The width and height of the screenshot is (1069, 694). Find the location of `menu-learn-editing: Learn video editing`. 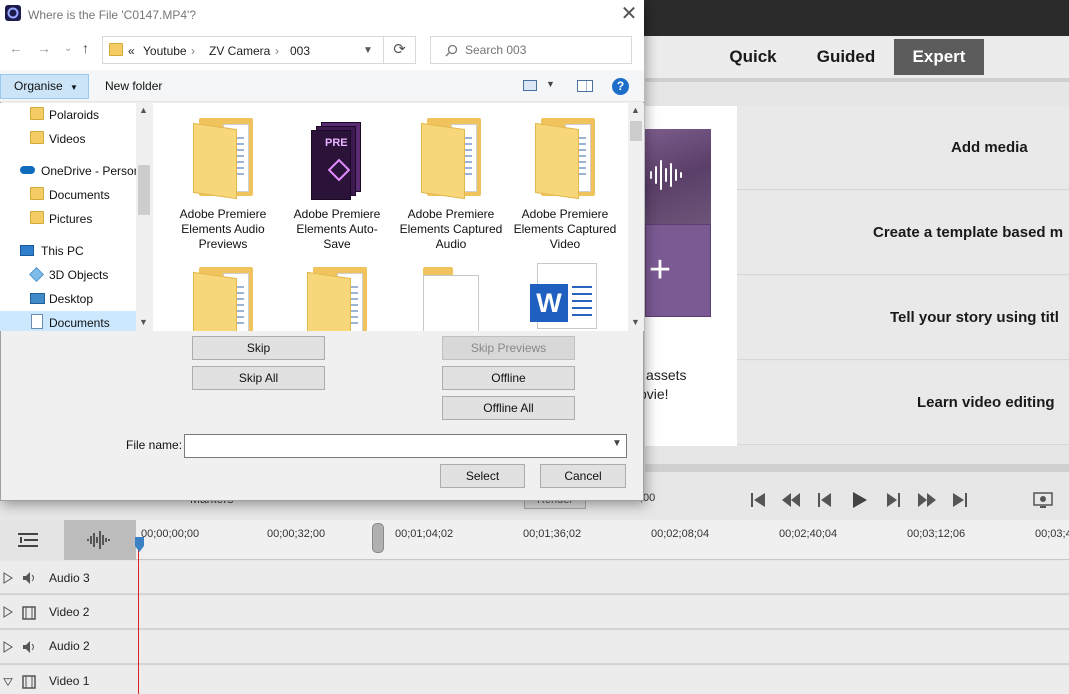

menu-learn-editing: Learn video editing is located at coordinates (903, 403).